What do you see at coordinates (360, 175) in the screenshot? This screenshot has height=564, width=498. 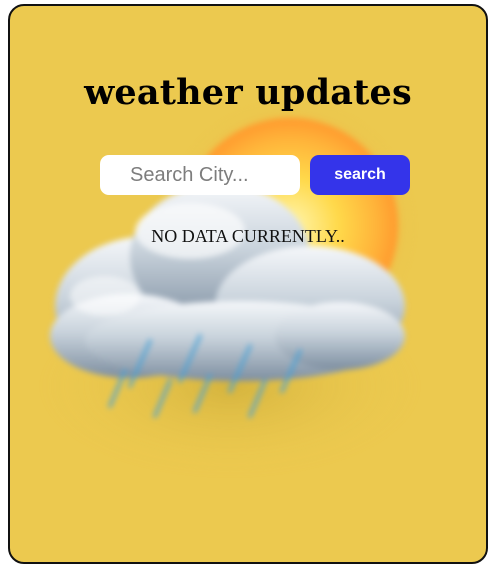 I see `search-button: search` at bounding box center [360, 175].